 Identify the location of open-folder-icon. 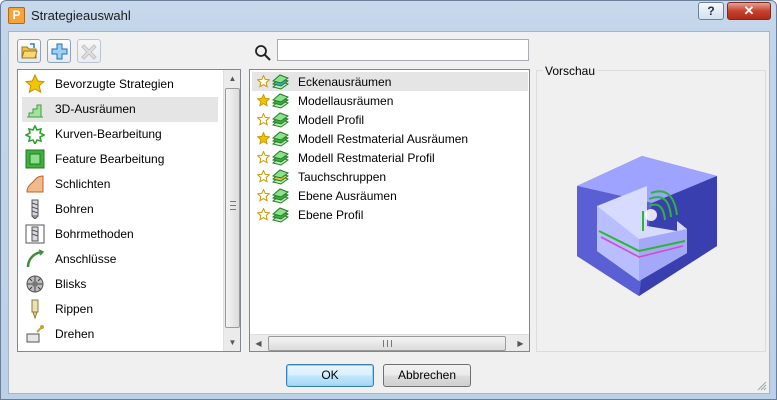
(29, 51).